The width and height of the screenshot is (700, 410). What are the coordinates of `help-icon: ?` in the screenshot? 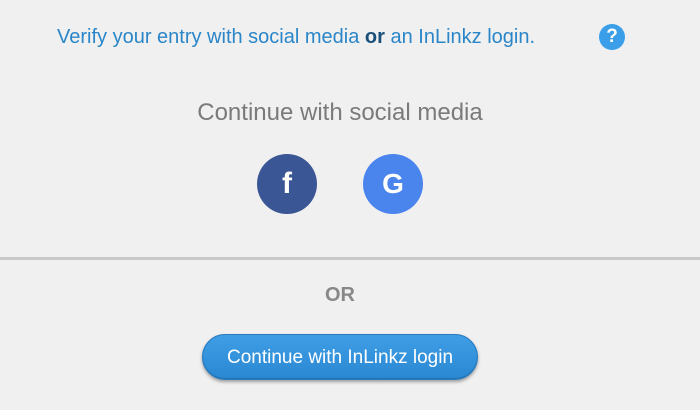 It's located at (612, 37).